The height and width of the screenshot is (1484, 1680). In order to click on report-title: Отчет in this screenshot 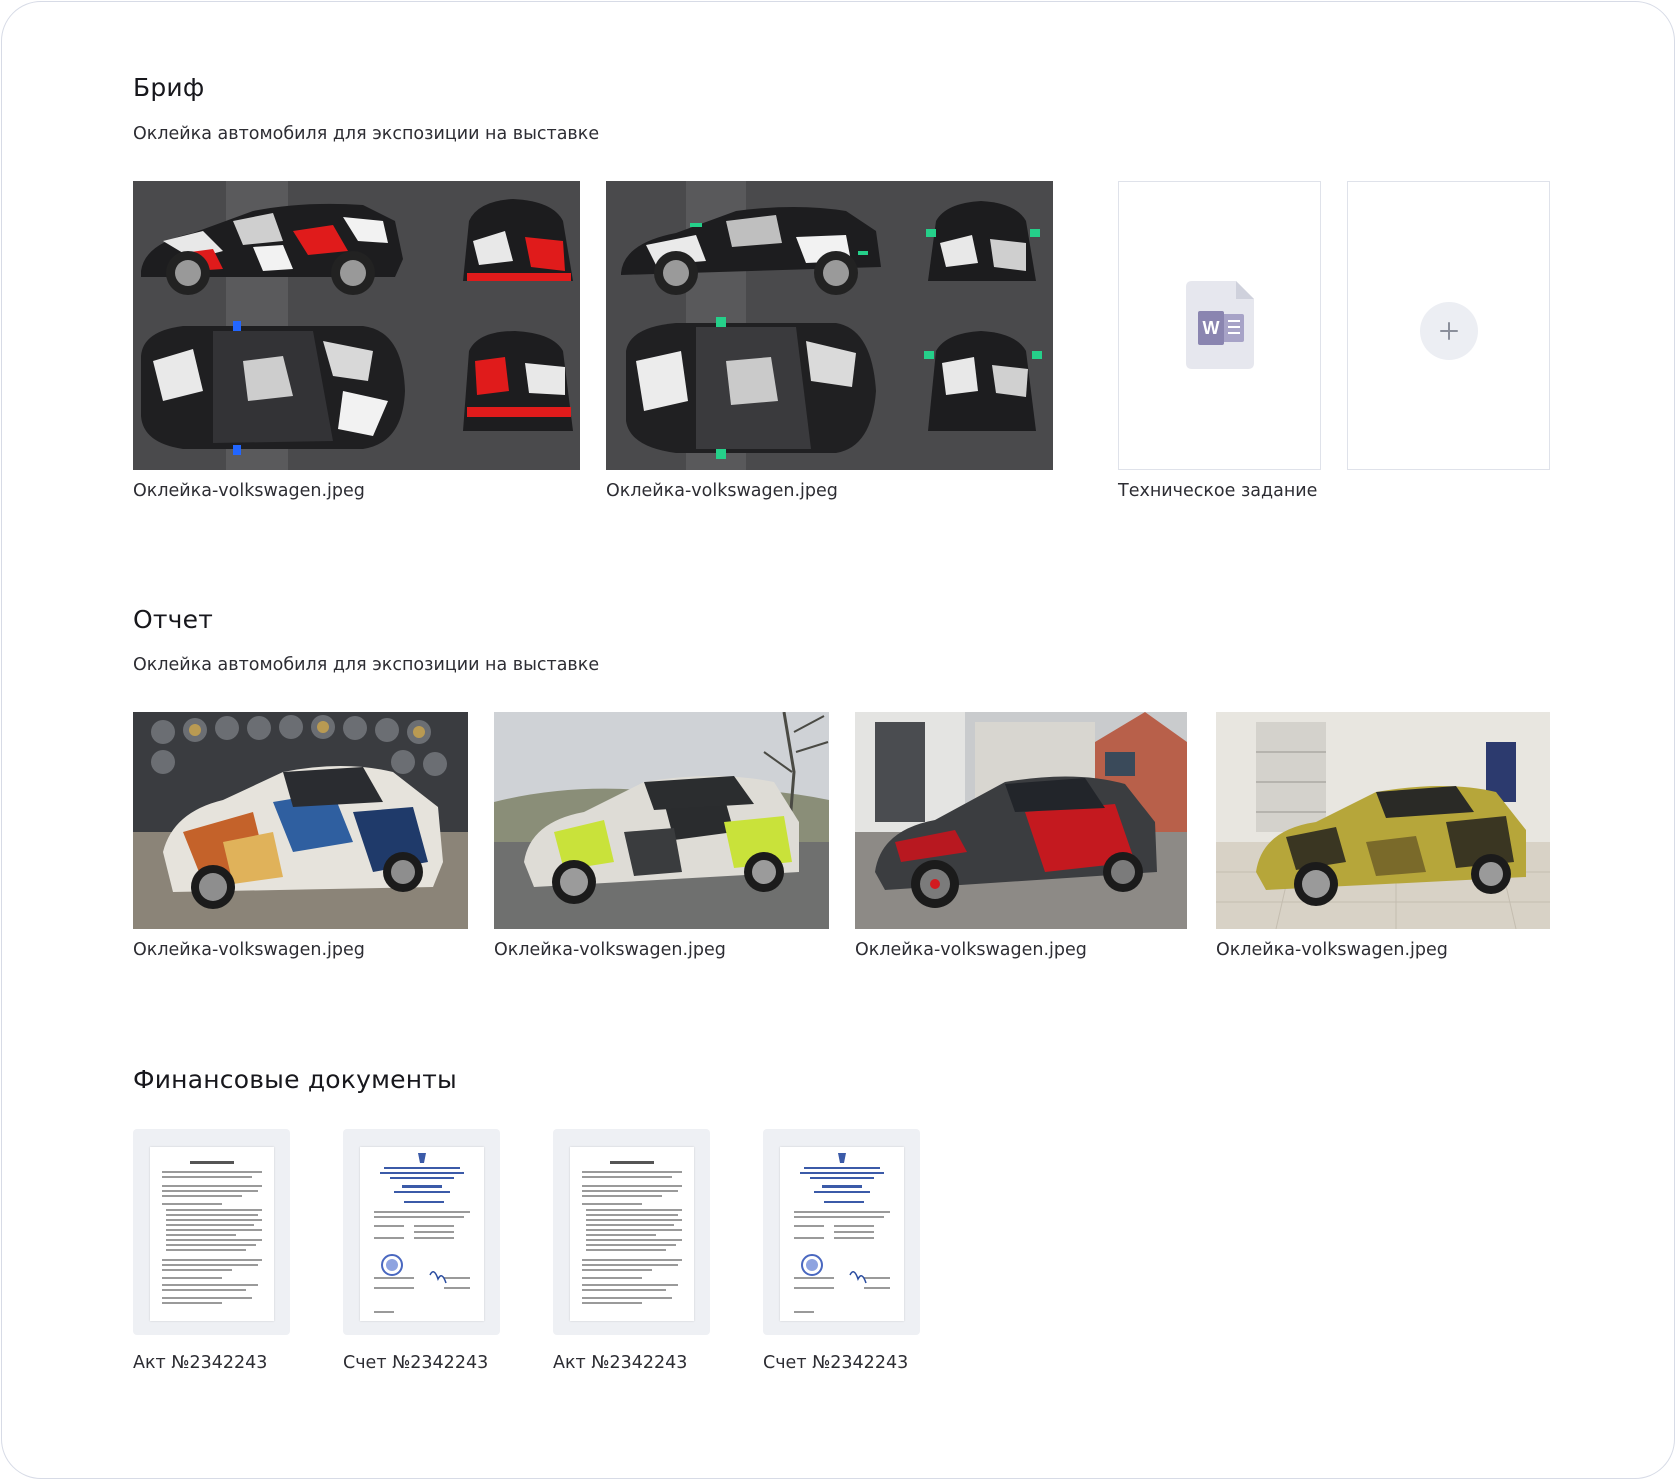, I will do `click(173, 619)`.